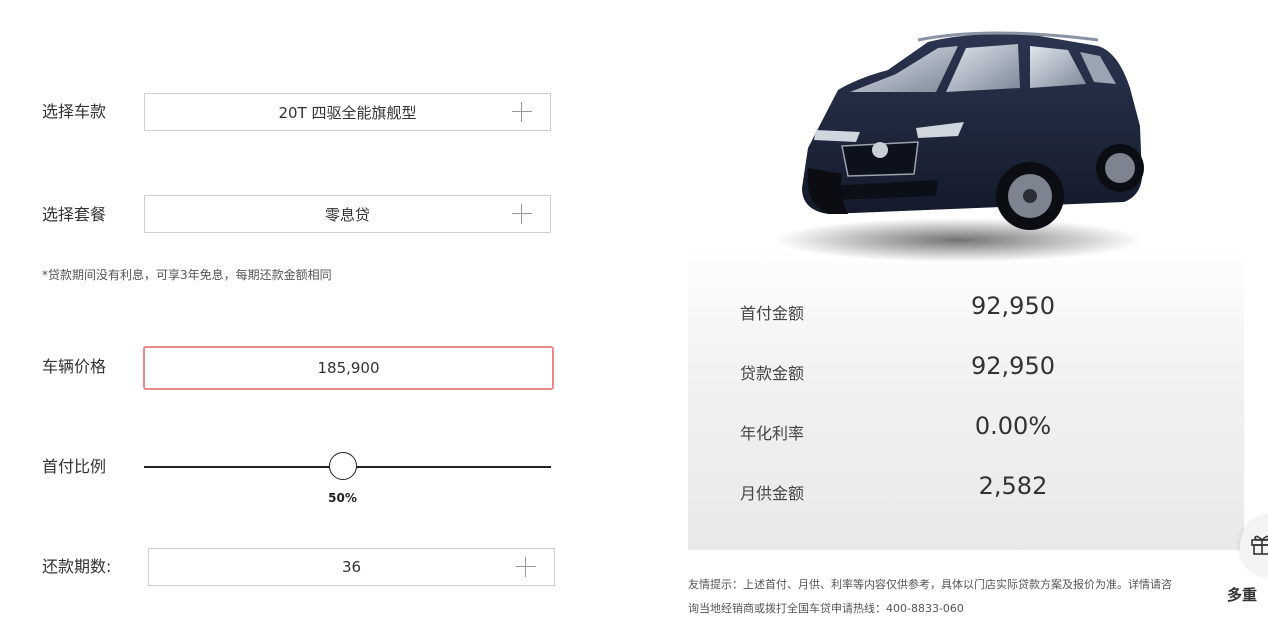  I want to click on monthly-payment-value: 2,582, so click(1013, 486).